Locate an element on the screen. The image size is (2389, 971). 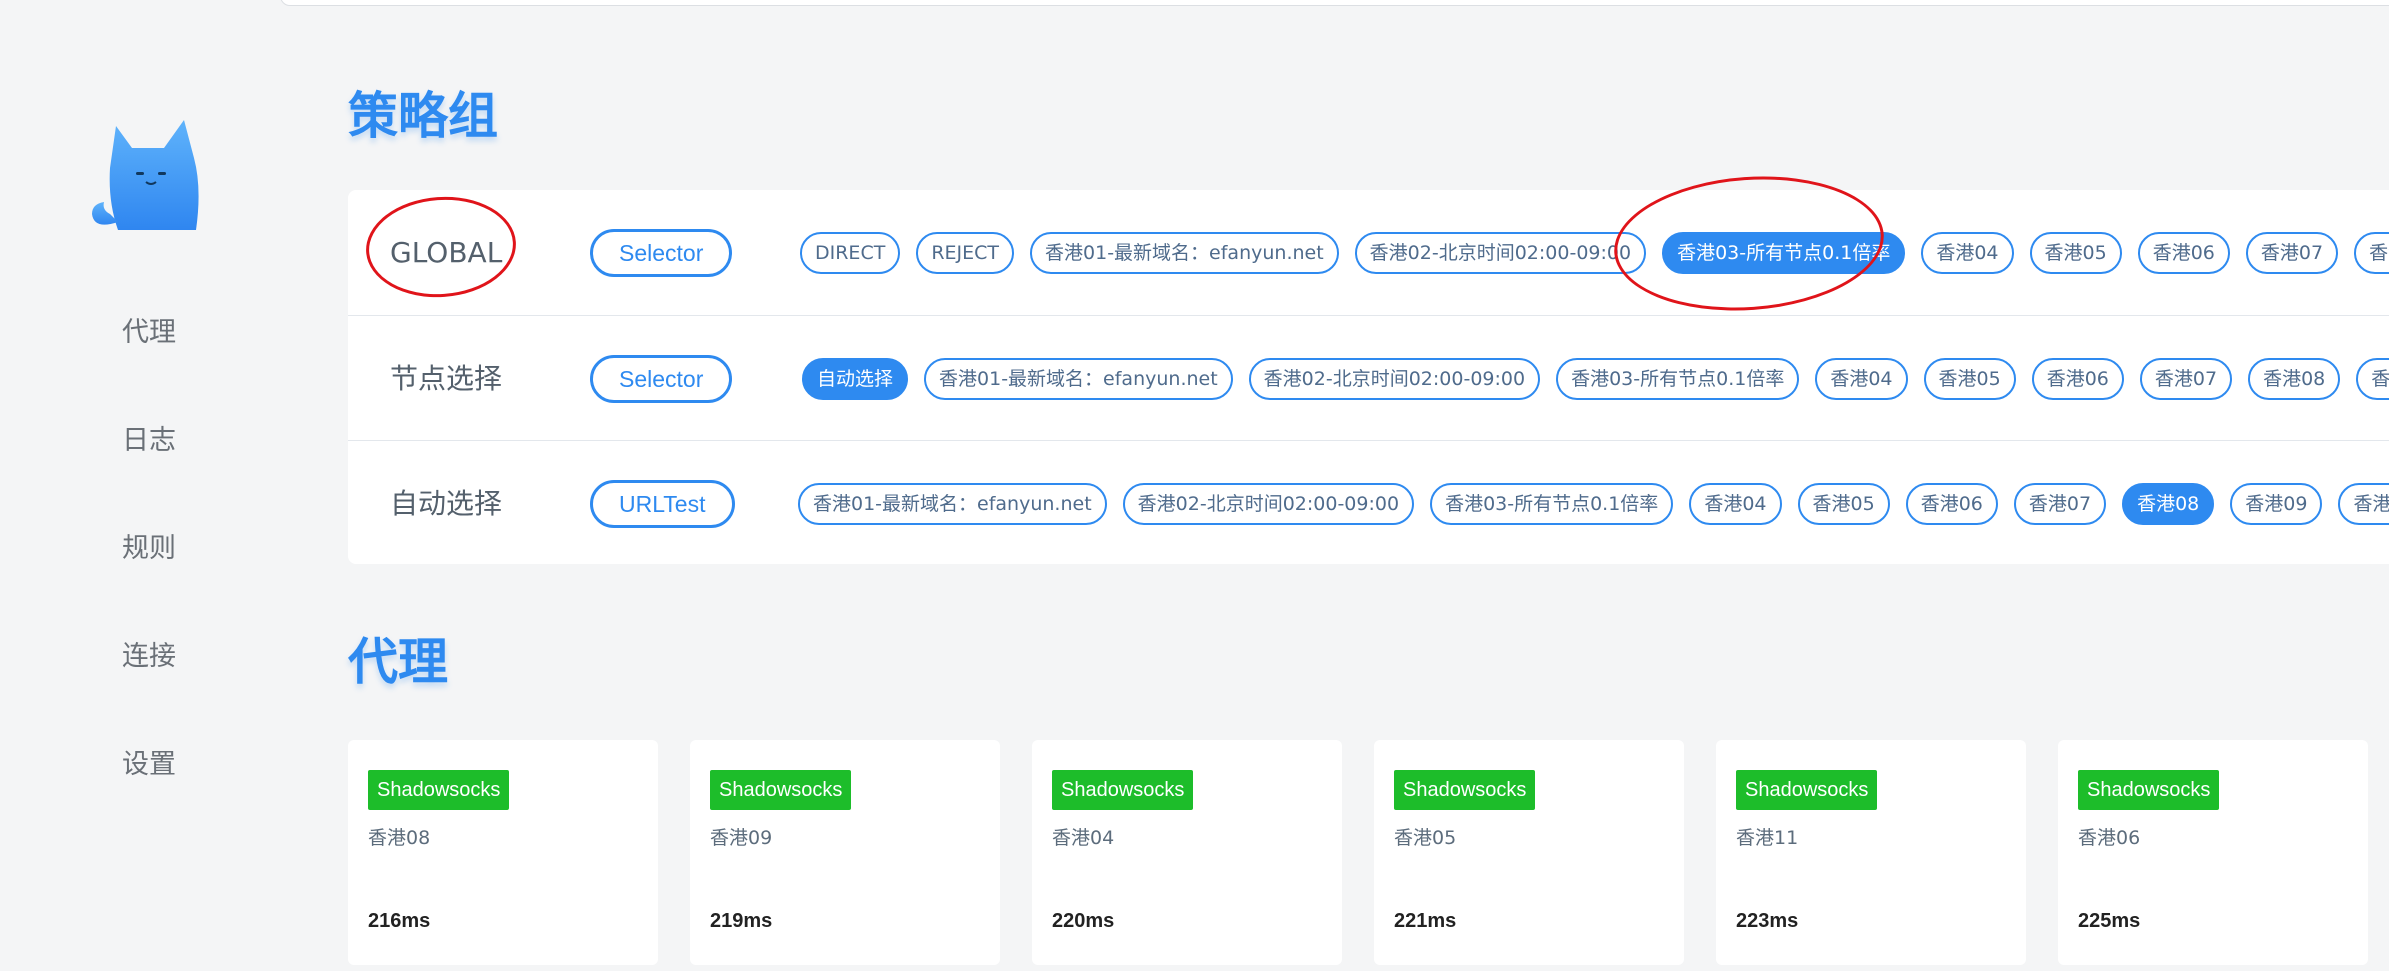
proxy-delay: 225ms is located at coordinates (2109, 921).